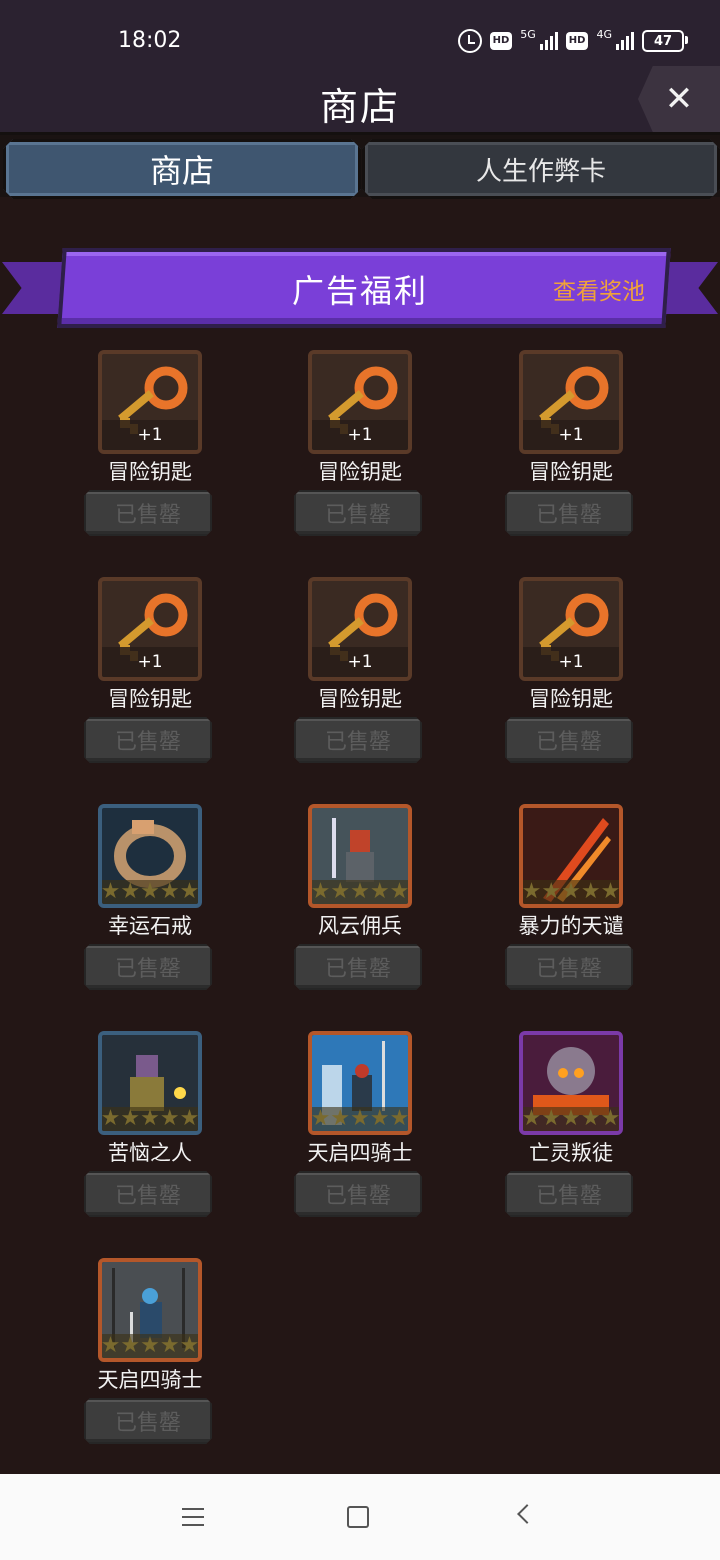 This screenshot has height=1560, width=720. I want to click on home-icon, so click(358, 1517).